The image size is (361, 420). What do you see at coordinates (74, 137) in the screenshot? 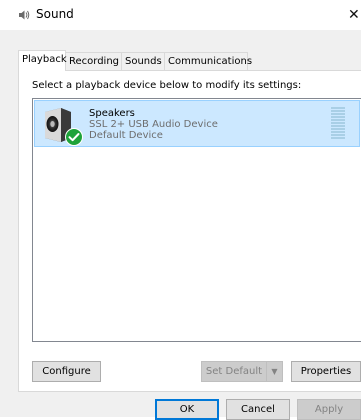
I see `checkmark-icon` at bounding box center [74, 137].